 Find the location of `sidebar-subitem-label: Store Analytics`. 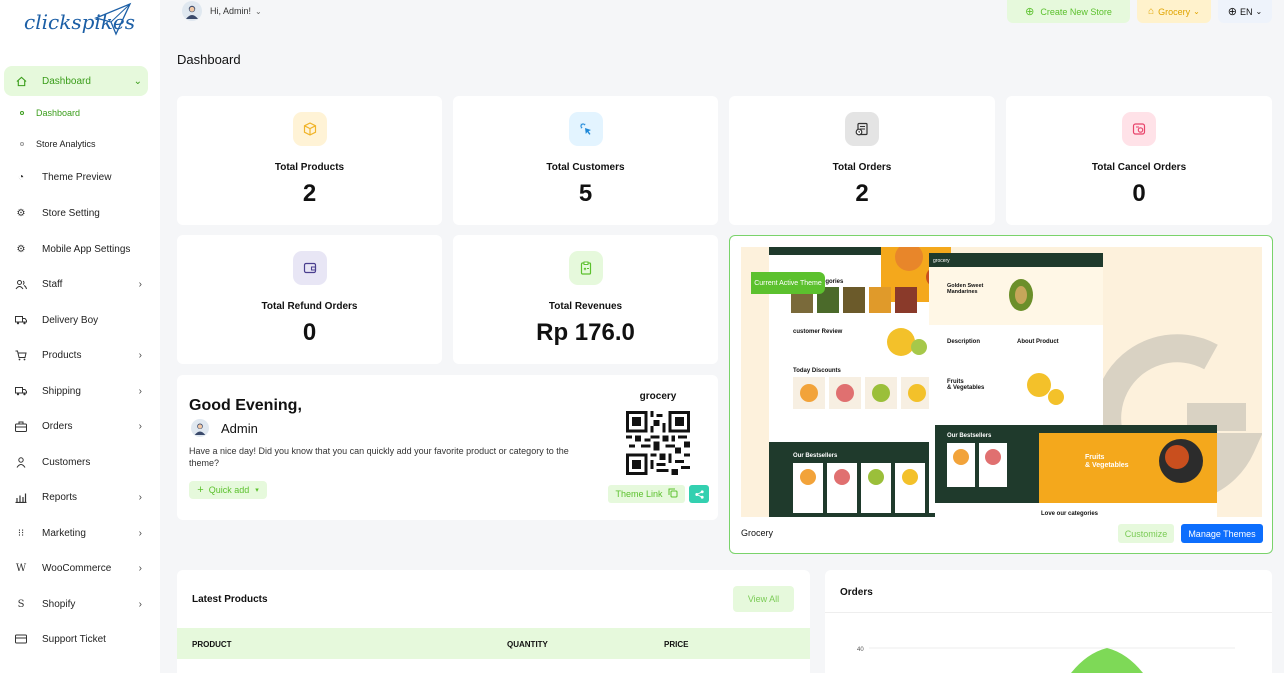

sidebar-subitem-label: Store Analytics is located at coordinates (66, 144).